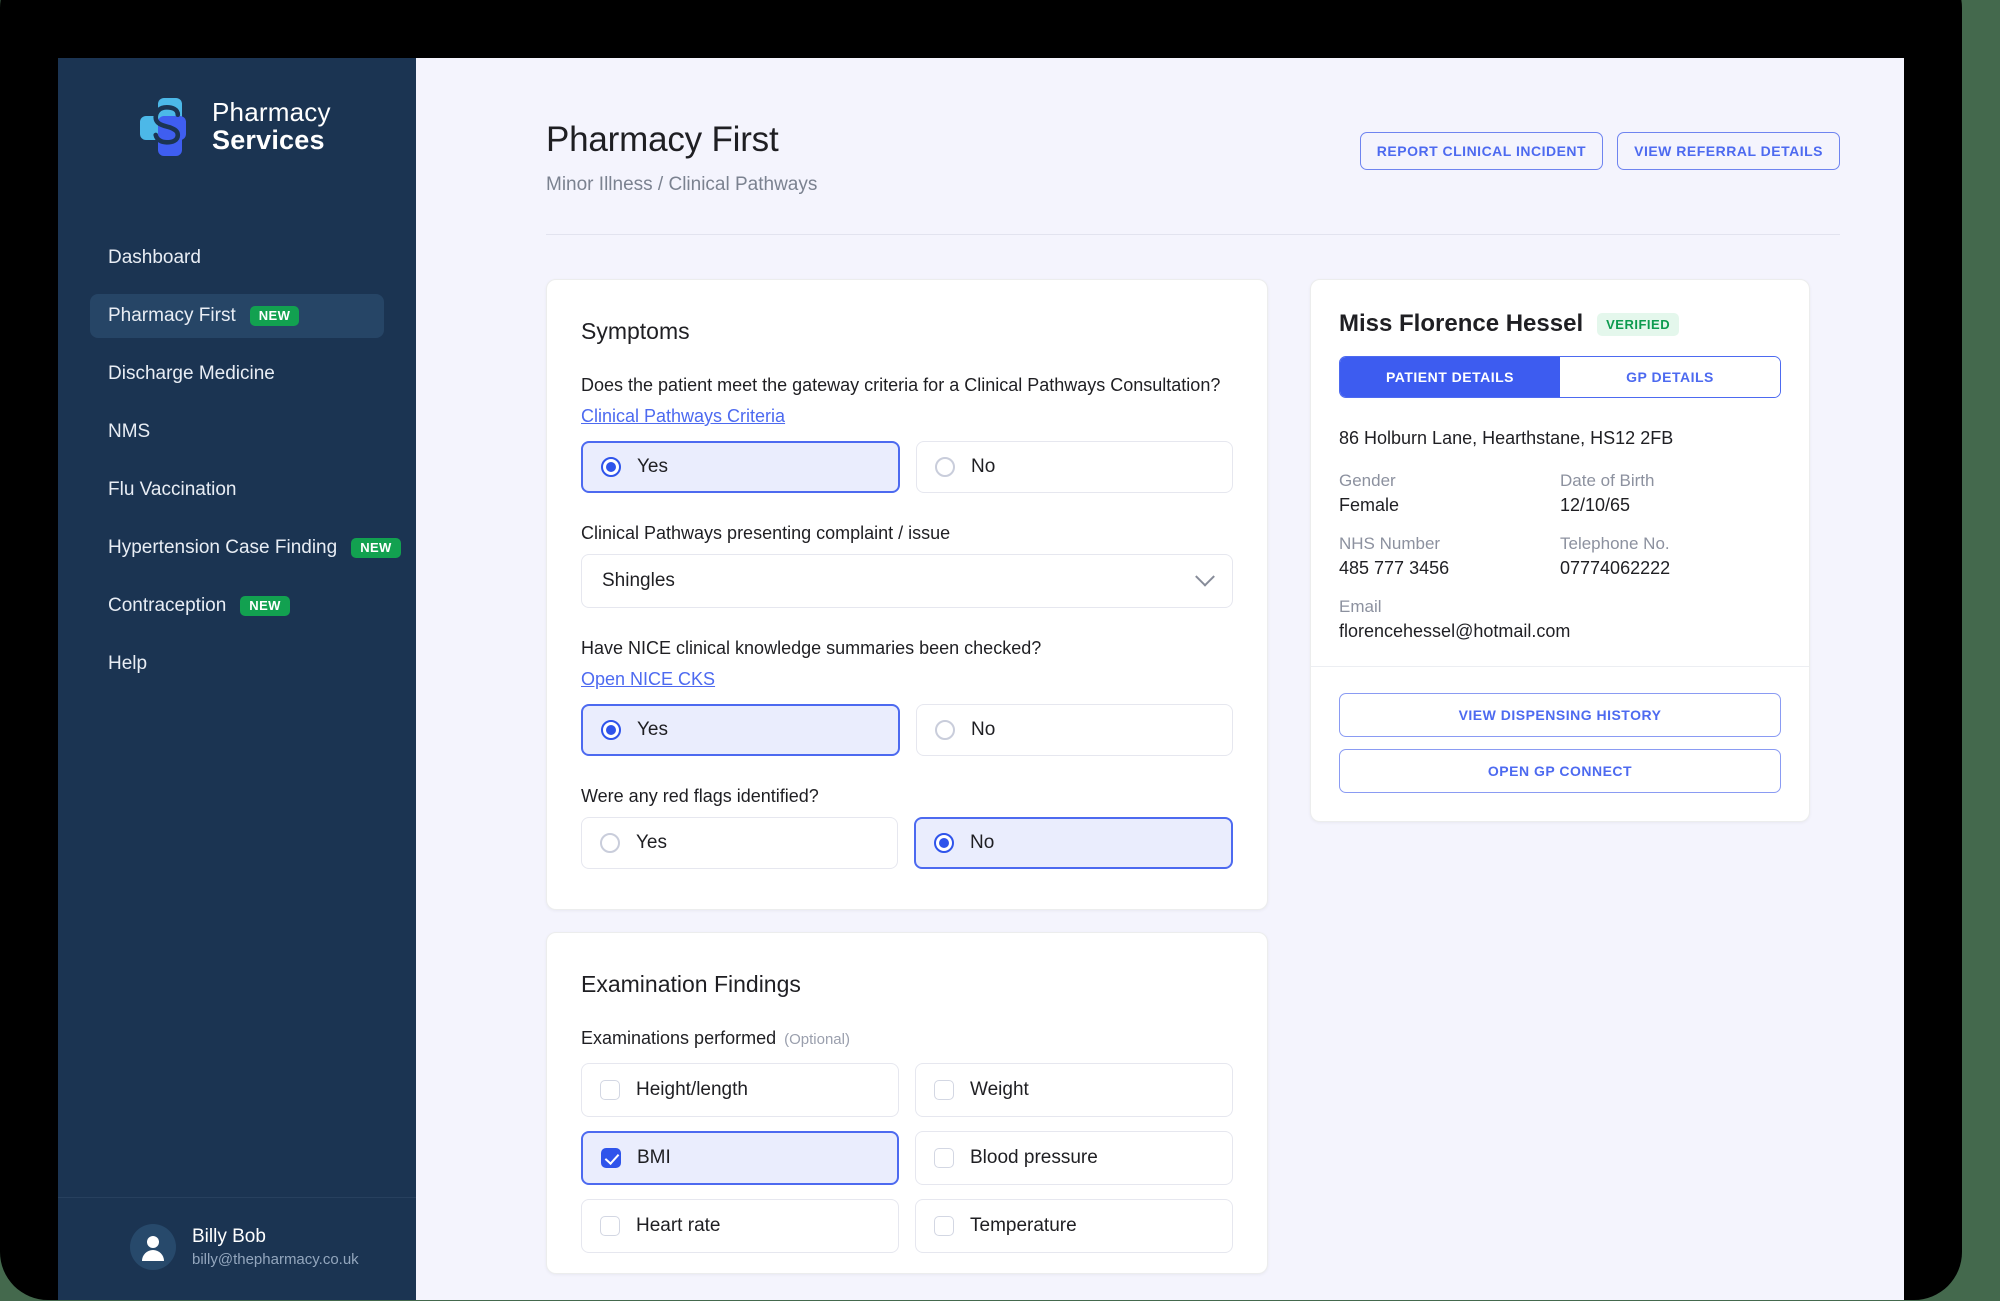 The width and height of the screenshot is (2000, 1301). I want to click on sidebar-item-label: Discharge Medicine, so click(191, 373).